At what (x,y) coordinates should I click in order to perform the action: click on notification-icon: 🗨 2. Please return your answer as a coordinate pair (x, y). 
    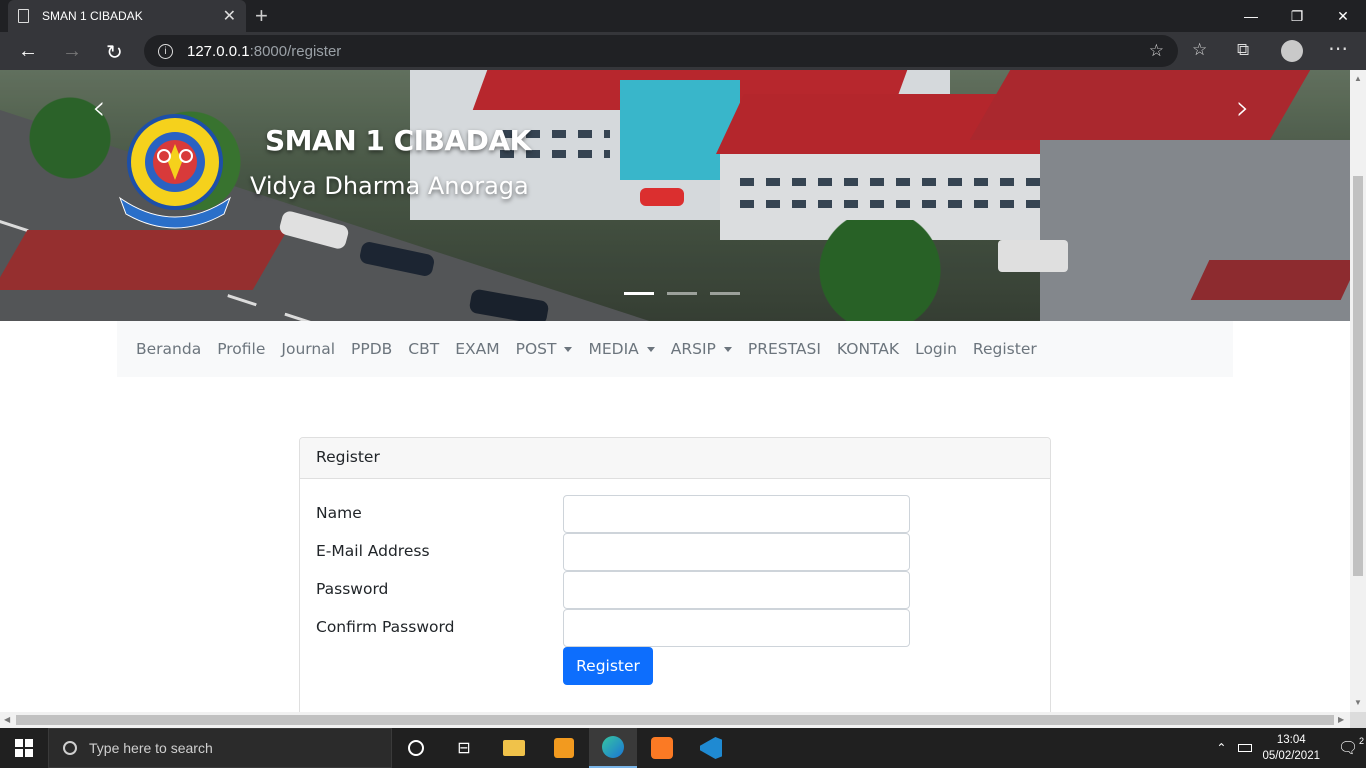
    Looking at the image, I should click on (1352, 747).